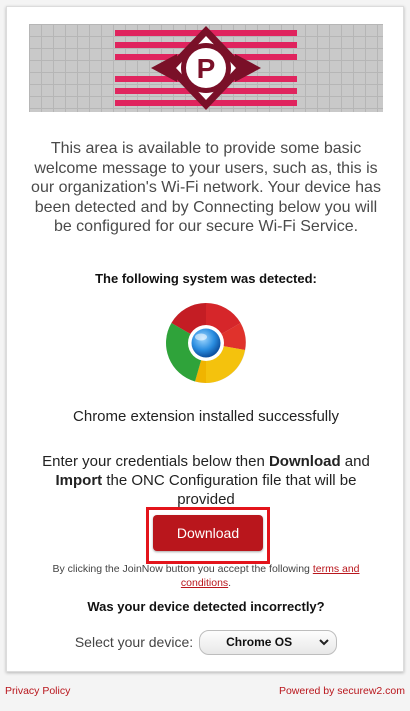 This screenshot has height=711, width=410. Describe the element at coordinates (342, 691) in the screenshot. I see `powered-by-link: Powered by securew2.com` at that location.